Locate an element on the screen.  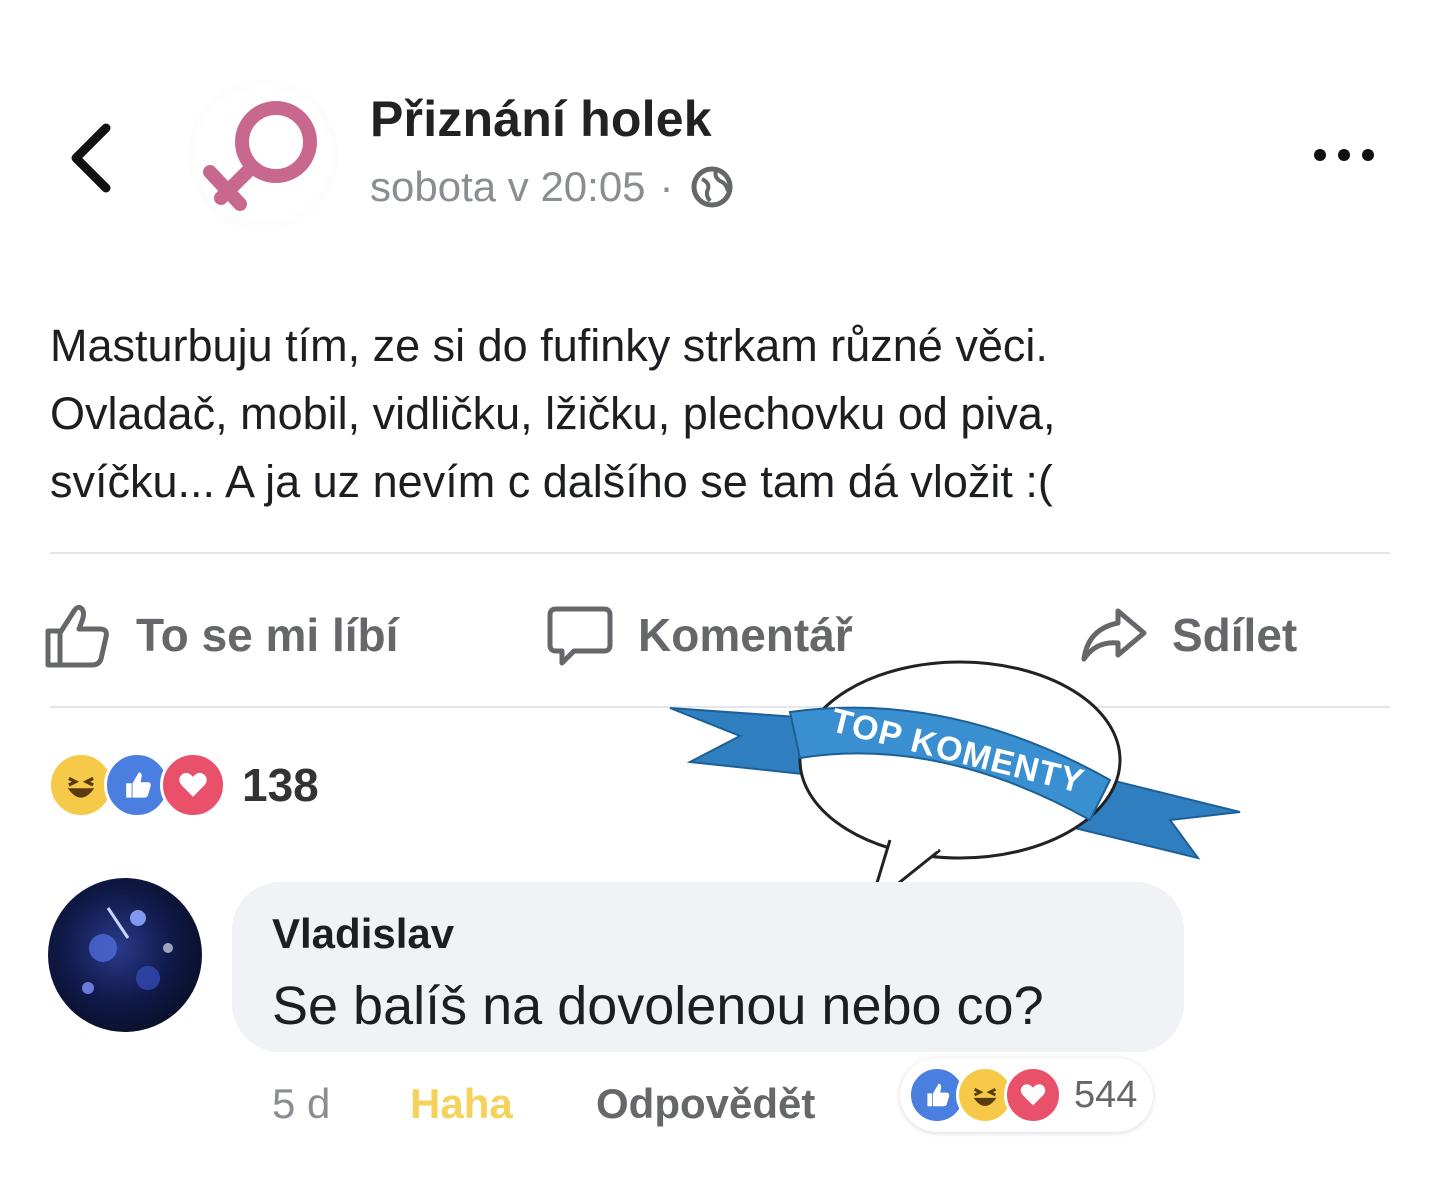
venus-symbol-icon is located at coordinates (260, 156).